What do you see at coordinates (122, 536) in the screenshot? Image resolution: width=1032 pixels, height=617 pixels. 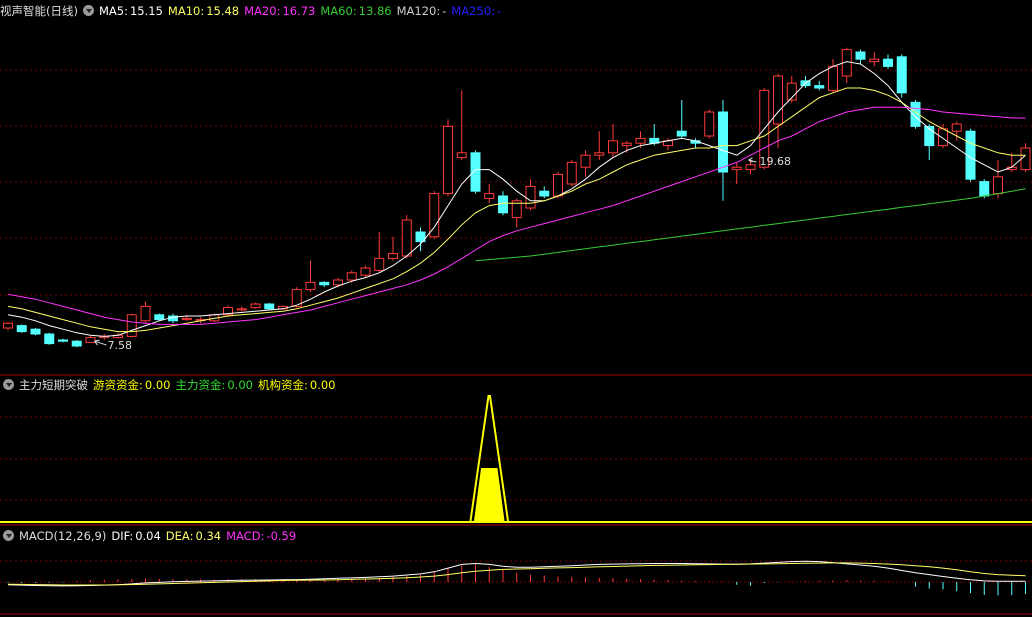 I see `dif-label: DIF:` at bounding box center [122, 536].